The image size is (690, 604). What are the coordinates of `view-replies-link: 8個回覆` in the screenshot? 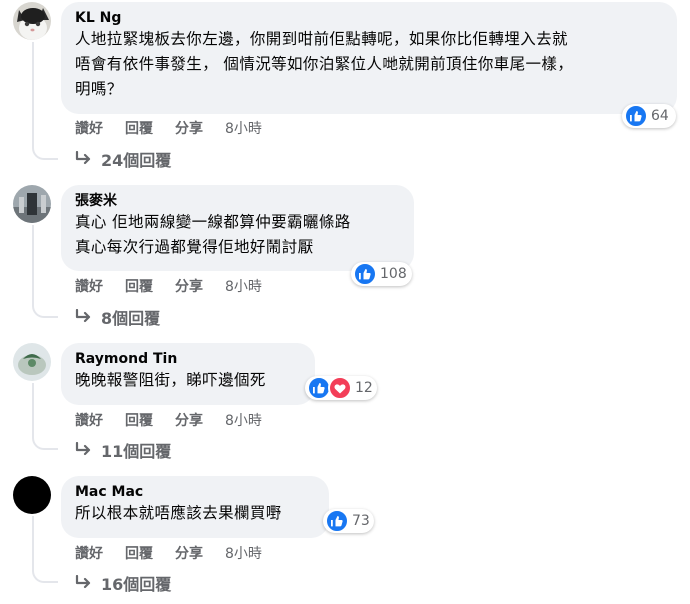 It's located at (117, 317).